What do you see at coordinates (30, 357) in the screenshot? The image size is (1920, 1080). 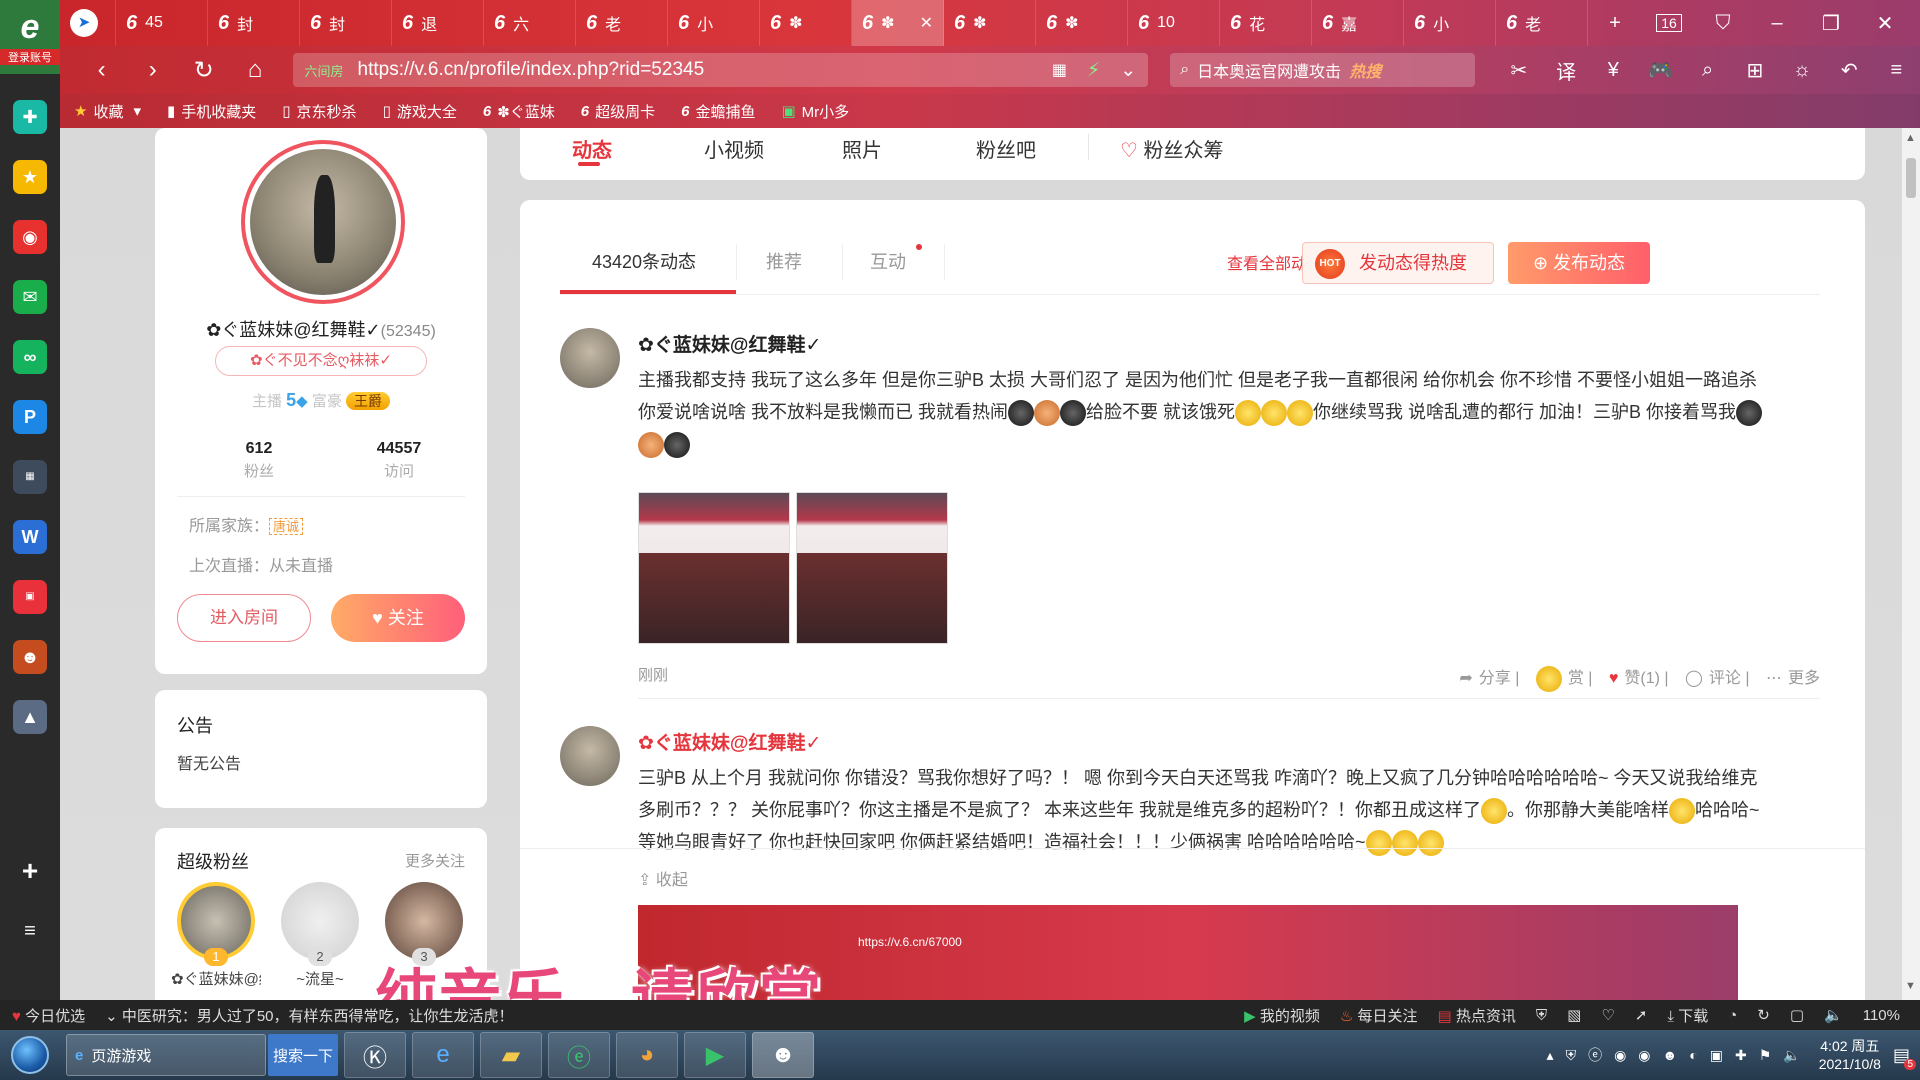 I see `link-icon: ∞` at bounding box center [30, 357].